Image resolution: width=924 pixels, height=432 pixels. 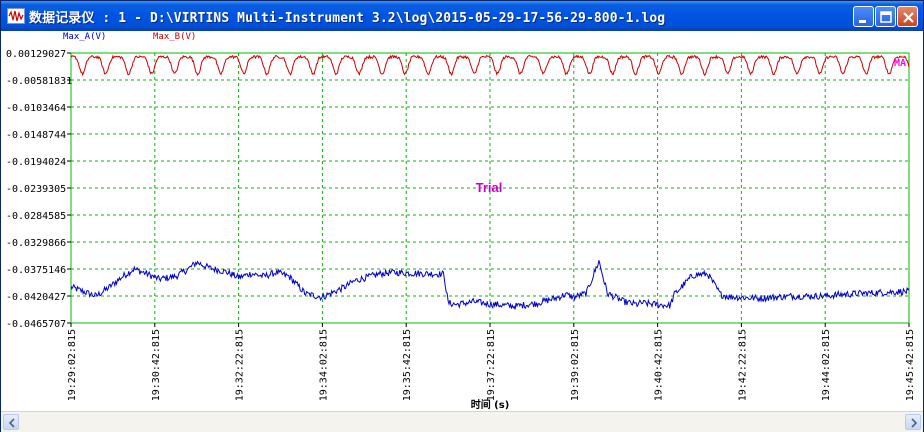 What do you see at coordinates (156, 365) in the screenshot?
I see `x-tick-label: 19:30:42:815` at bounding box center [156, 365].